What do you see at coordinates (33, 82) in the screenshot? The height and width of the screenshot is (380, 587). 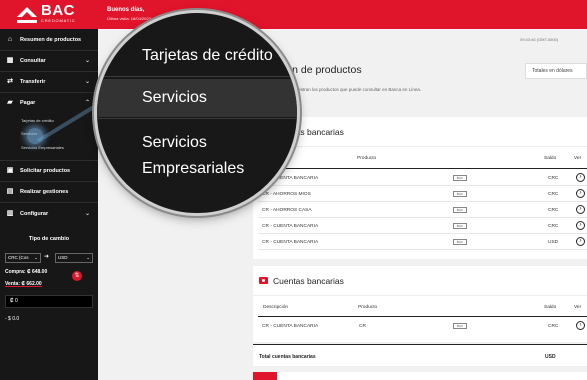 I see `sidebar-item-label: Transferir` at bounding box center [33, 82].